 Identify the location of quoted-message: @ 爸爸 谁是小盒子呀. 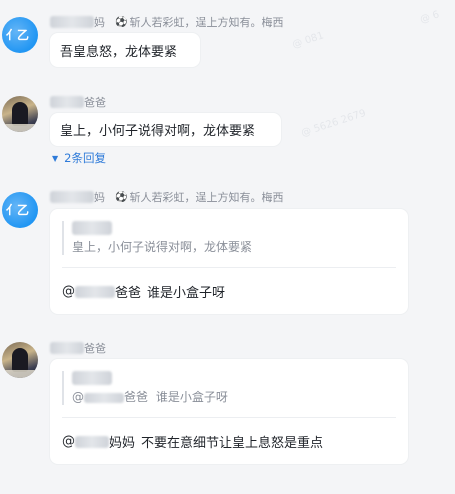
(229, 388).